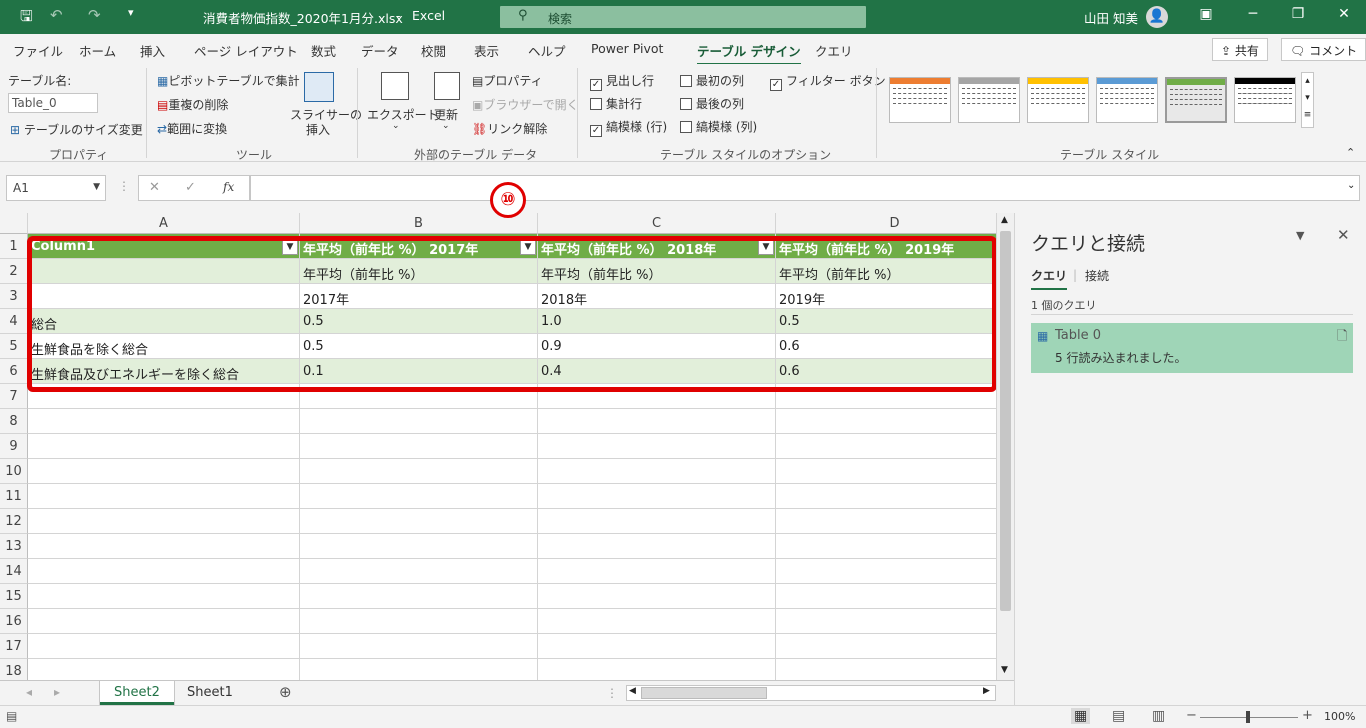 This screenshot has height=728, width=1366. I want to click on row-header: 6, so click(14, 371).